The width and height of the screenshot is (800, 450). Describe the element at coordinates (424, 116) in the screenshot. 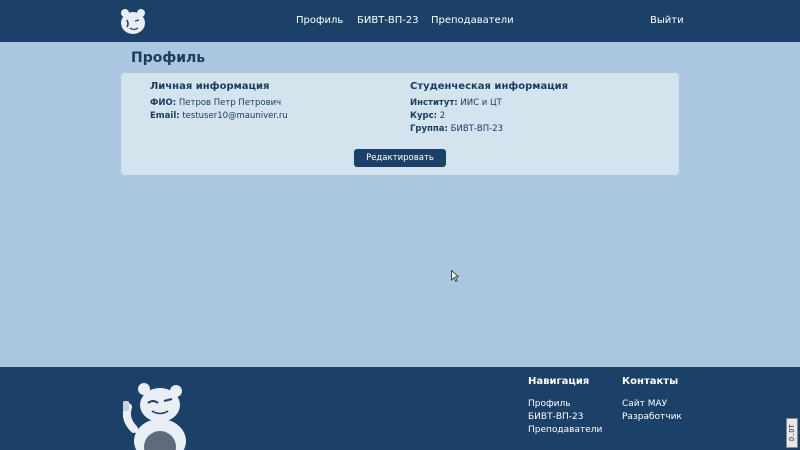

I see `course-label: Курс:` at that location.